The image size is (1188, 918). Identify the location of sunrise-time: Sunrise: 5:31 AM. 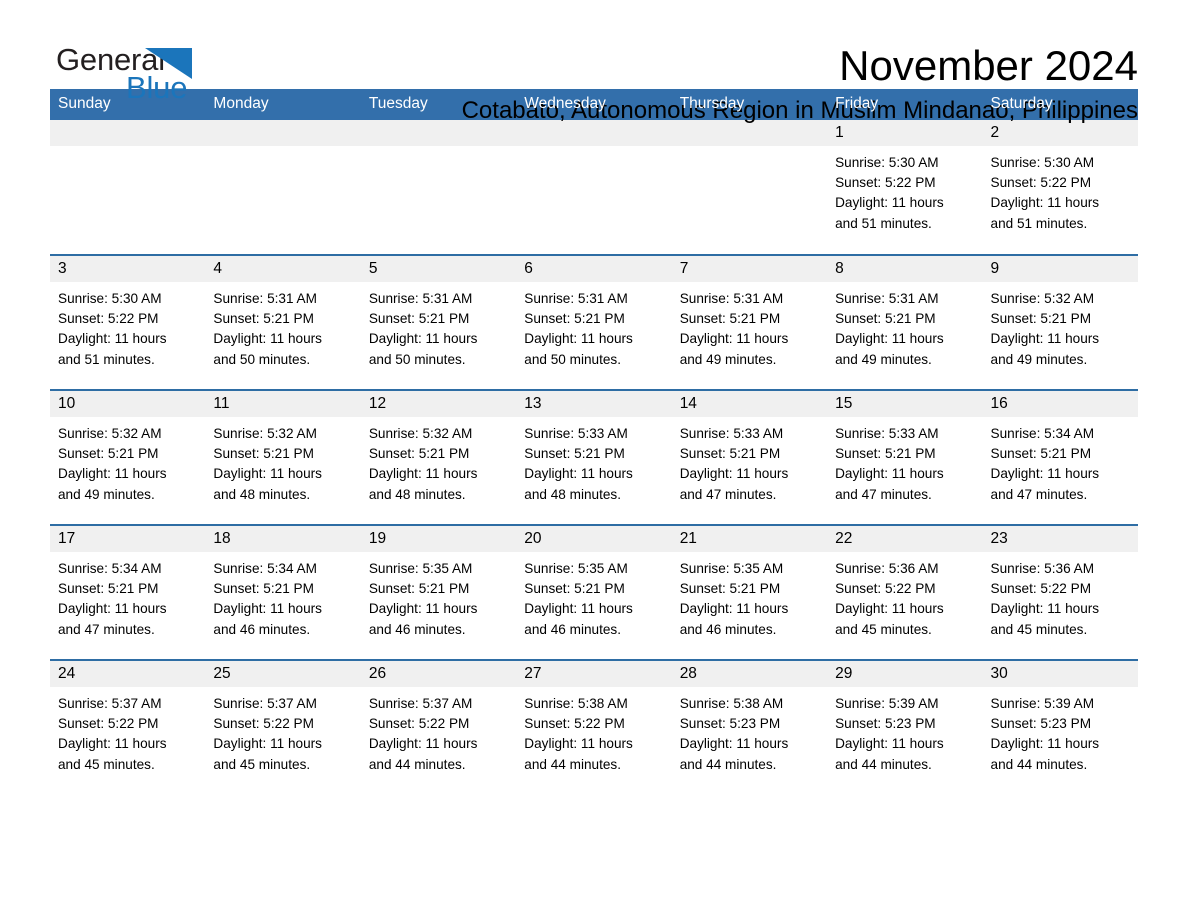
(265, 298).